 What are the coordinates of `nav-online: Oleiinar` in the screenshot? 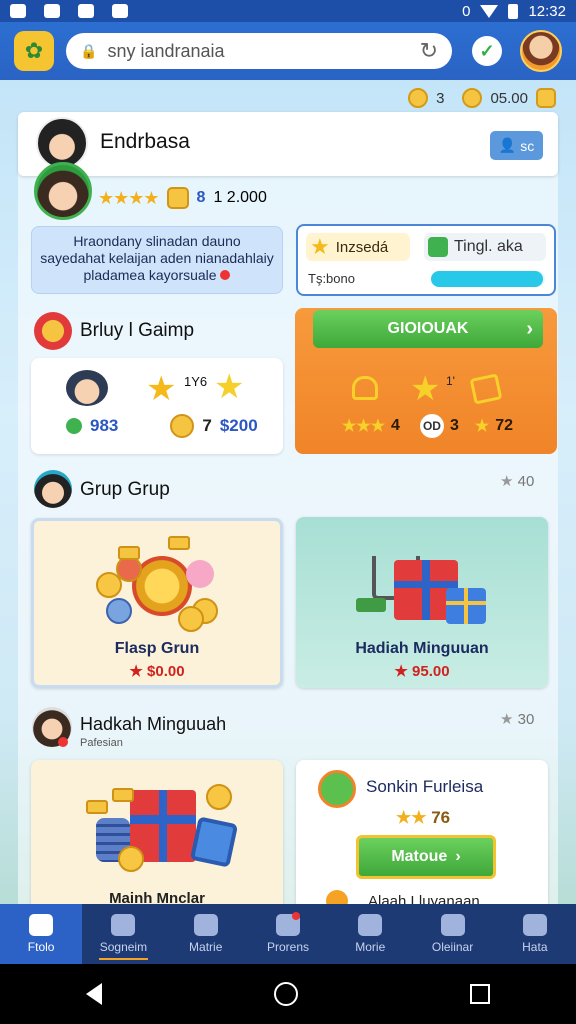 It's located at (452, 934).